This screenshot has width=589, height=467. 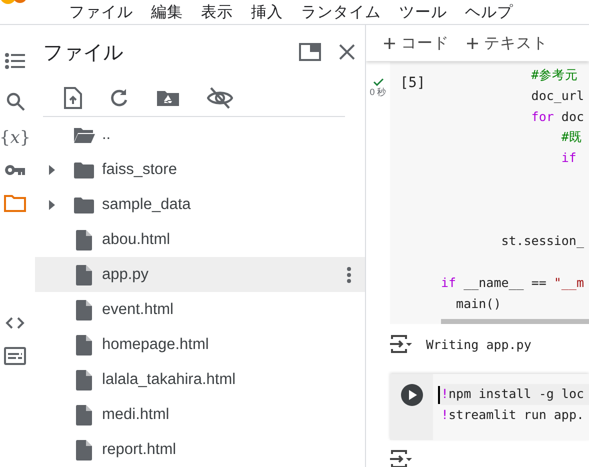 I want to click on menu-item: ヘルプ, so click(x=489, y=12).